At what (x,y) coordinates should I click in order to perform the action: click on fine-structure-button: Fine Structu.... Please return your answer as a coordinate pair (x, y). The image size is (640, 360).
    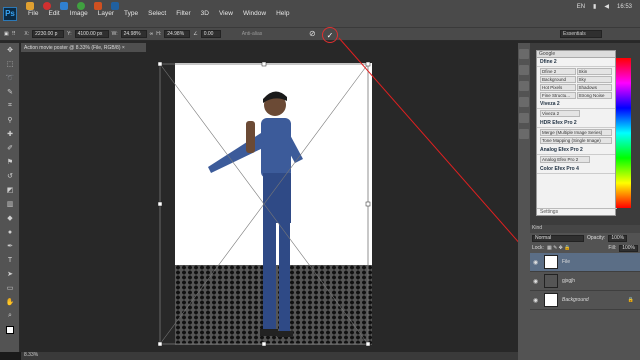
    Looking at the image, I should click on (558, 95).